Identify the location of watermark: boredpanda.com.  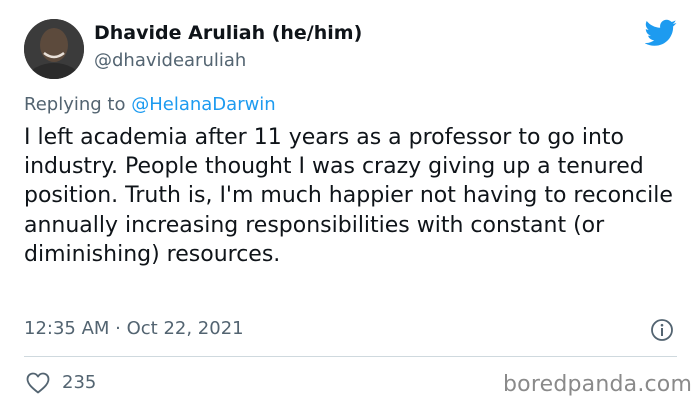
(598, 384).